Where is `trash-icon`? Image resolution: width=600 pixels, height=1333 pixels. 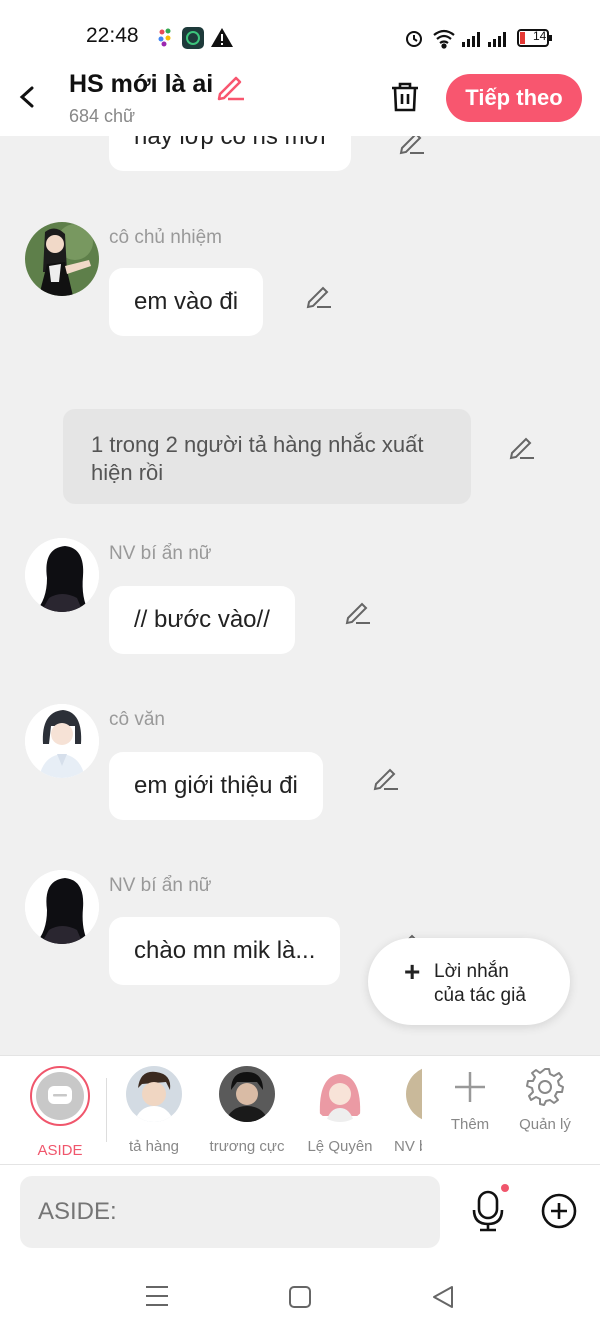 trash-icon is located at coordinates (405, 97).